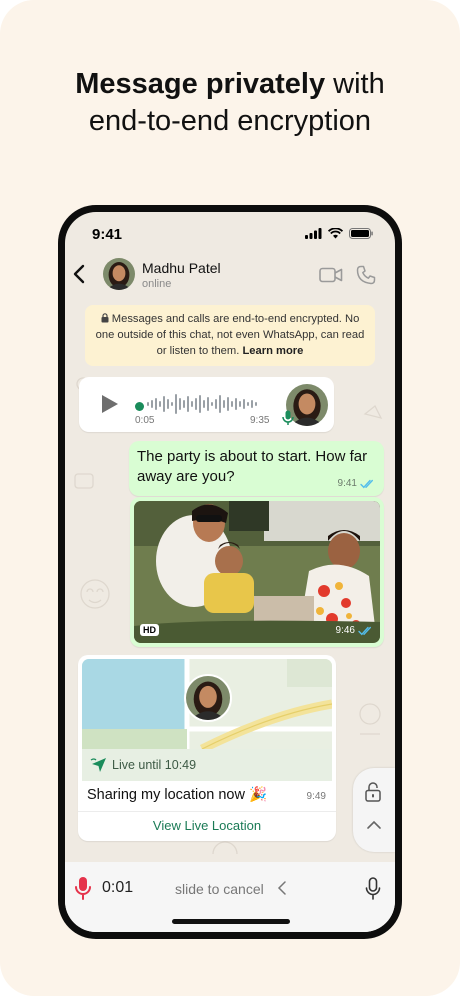 The image size is (460, 996). I want to click on voice-message: 0:05 9:35, so click(206, 404).